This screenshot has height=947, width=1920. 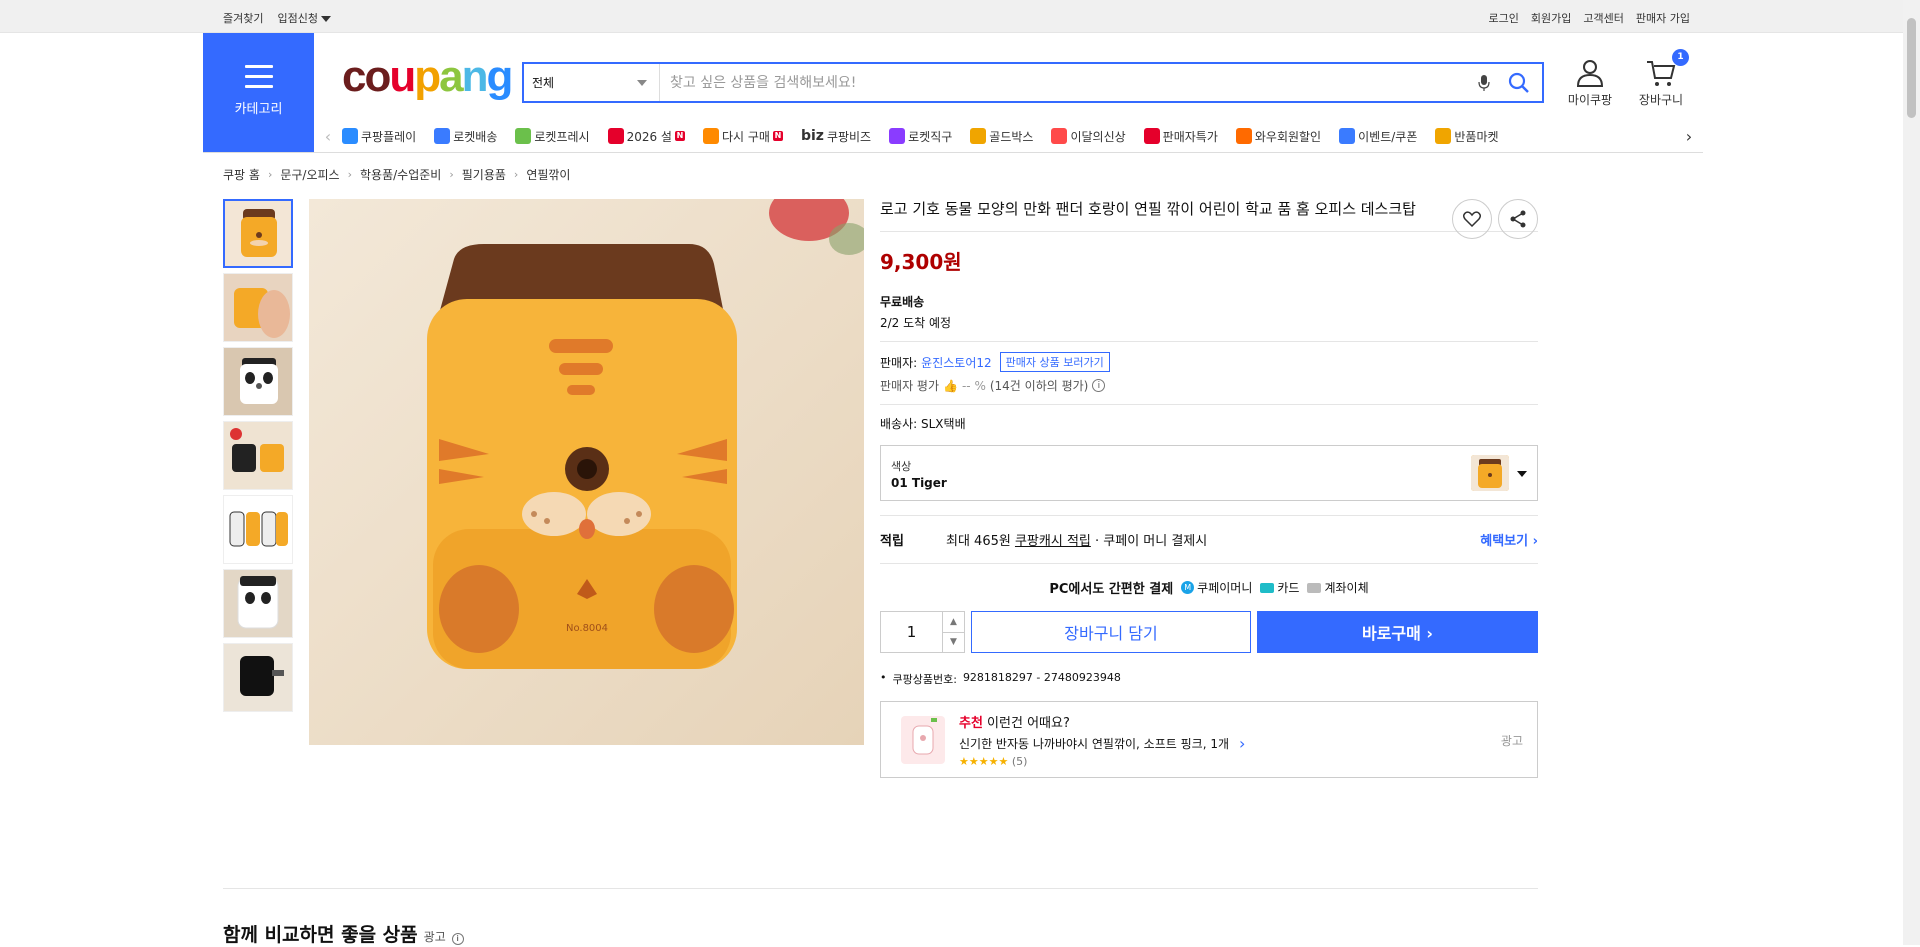 I want to click on globe-icon, so click(x=897, y=136).